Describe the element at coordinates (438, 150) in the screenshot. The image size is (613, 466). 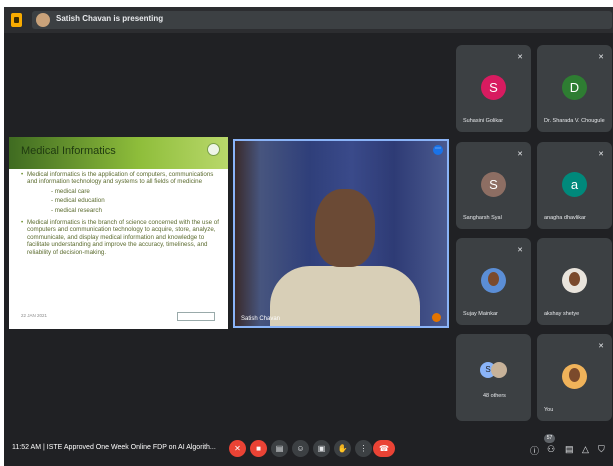
I see `more-options-icon: ⋯` at that location.